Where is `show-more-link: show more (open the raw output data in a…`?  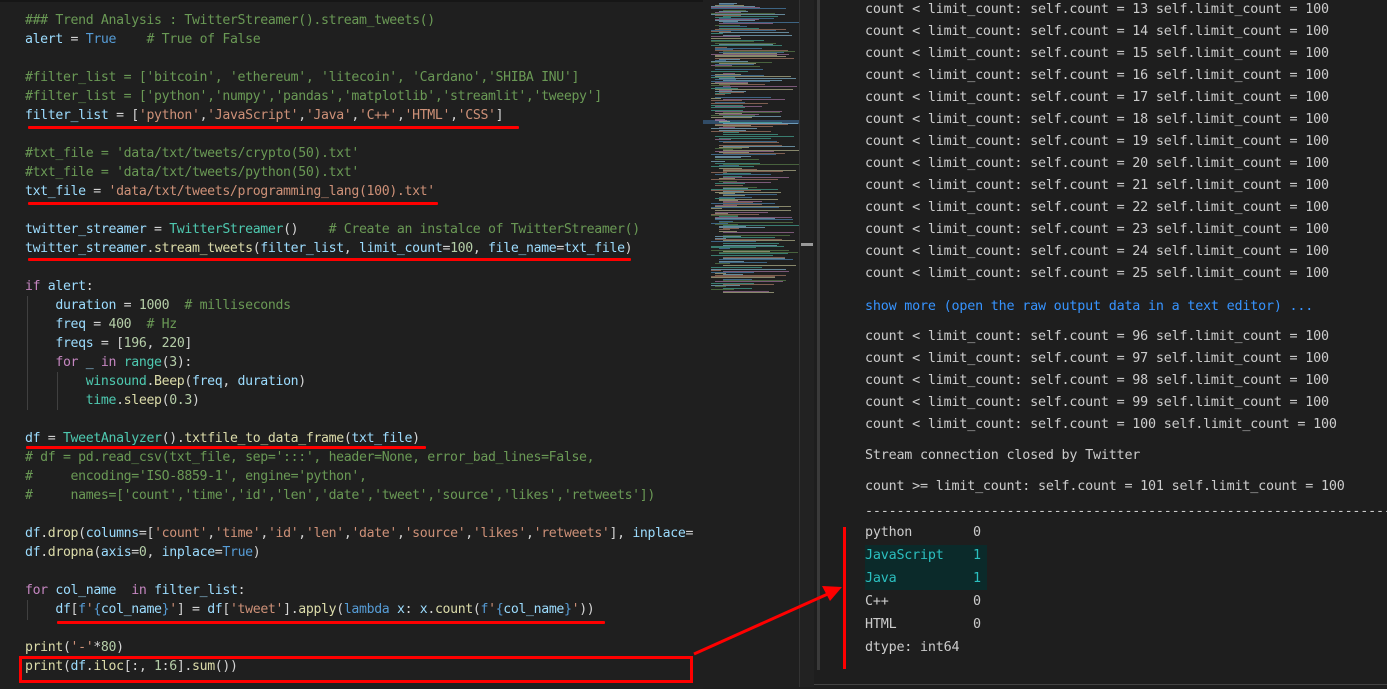 show-more-link: show more (open the raw output data in a… is located at coordinates (1089, 307).